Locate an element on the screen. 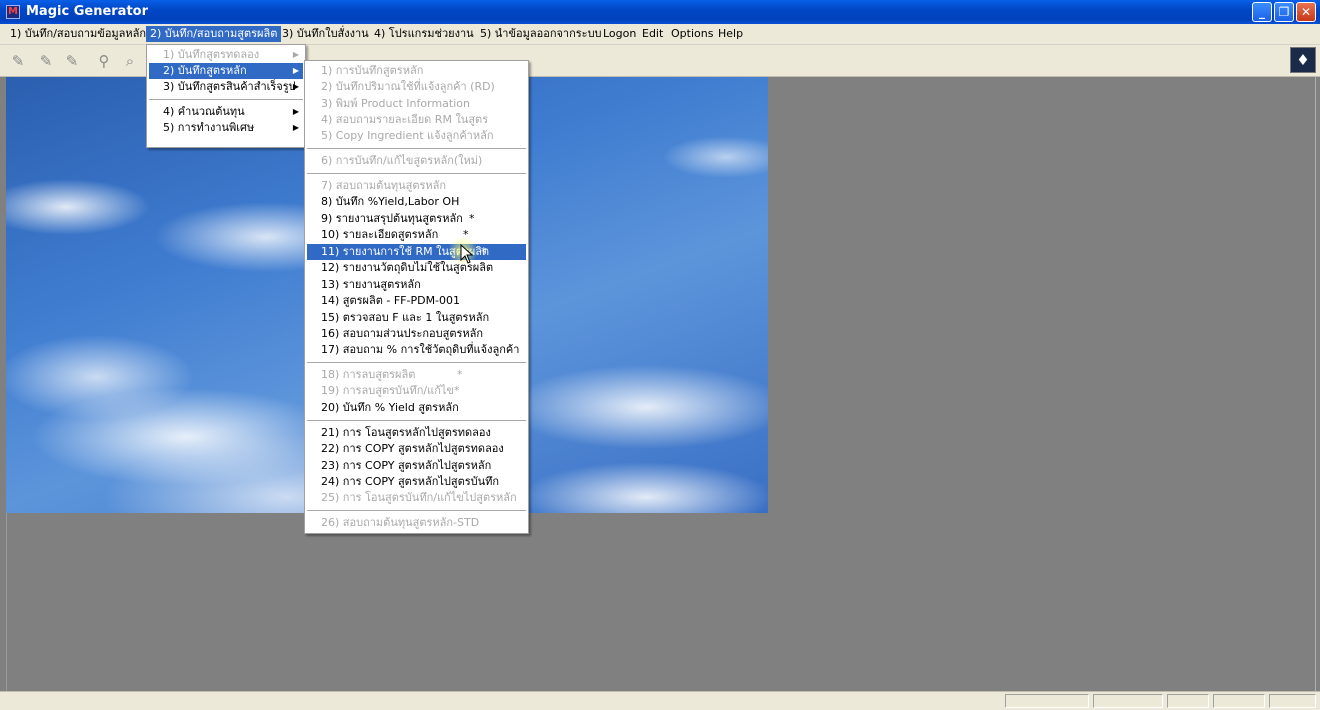 The width and height of the screenshot is (1320, 710). menu-item-24: 24) การ COPY สูตรหลักไปสูตรบันทึก is located at coordinates (416, 482).